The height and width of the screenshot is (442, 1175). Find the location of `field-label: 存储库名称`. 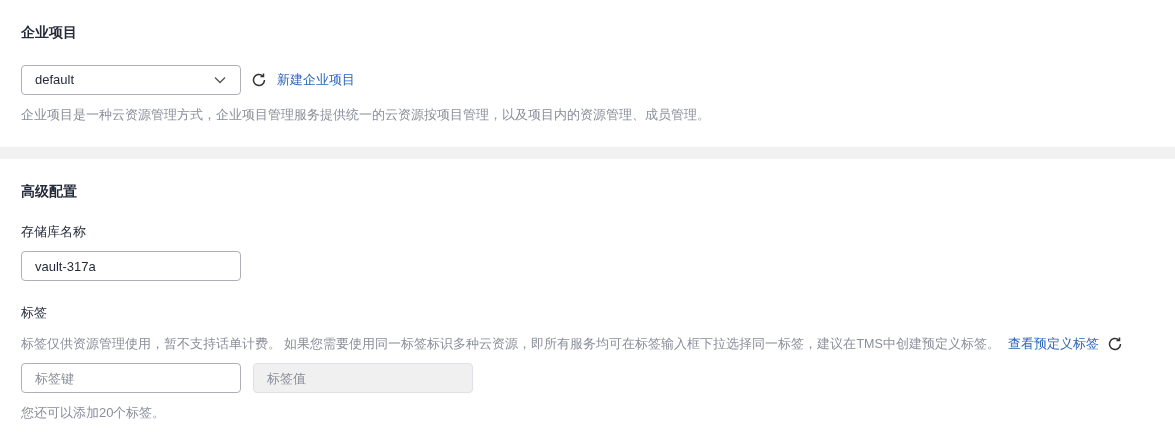

field-label: 存储库名称 is located at coordinates (54, 231).